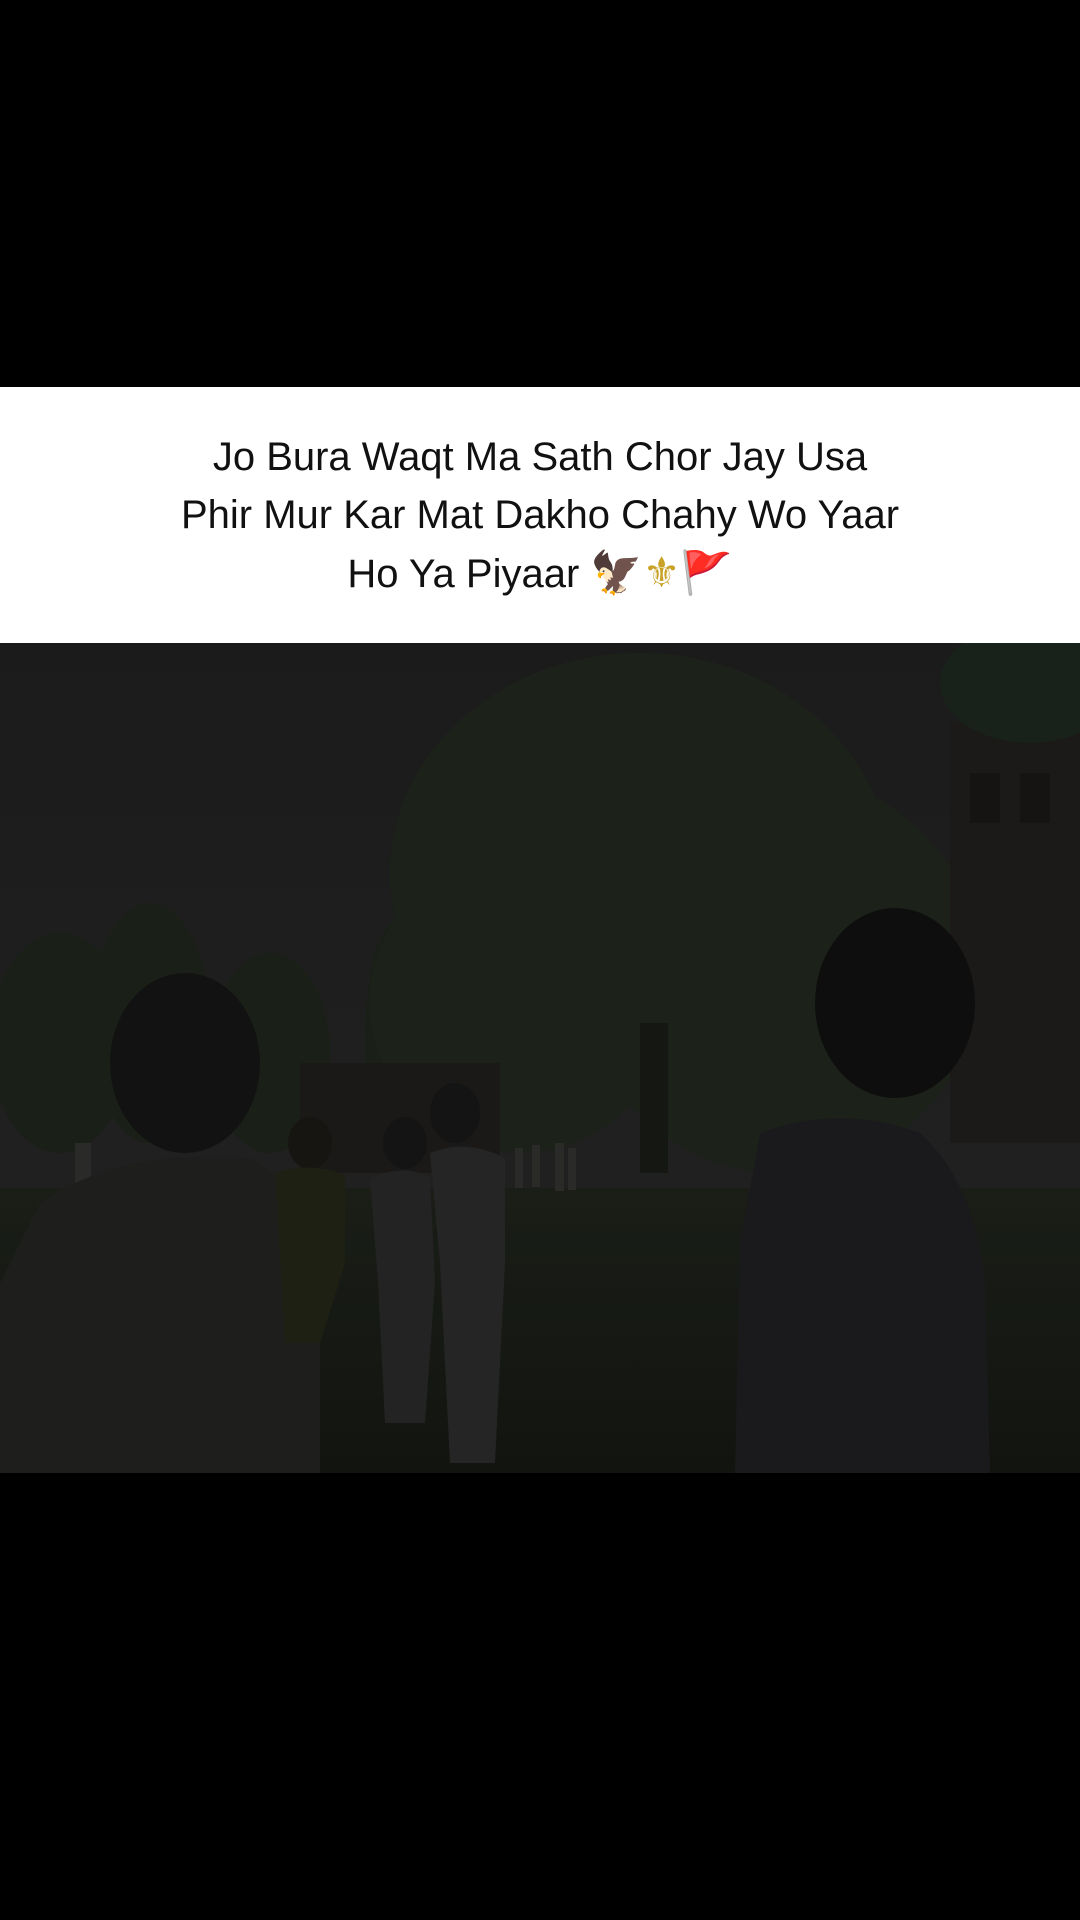 The height and width of the screenshot is (1920, 1080). What do you see at coordinates (463, 573) in the screenshot?
I see `caption-line-3-text: Ho Ya Piyaar` at bounding box center [463, 573].